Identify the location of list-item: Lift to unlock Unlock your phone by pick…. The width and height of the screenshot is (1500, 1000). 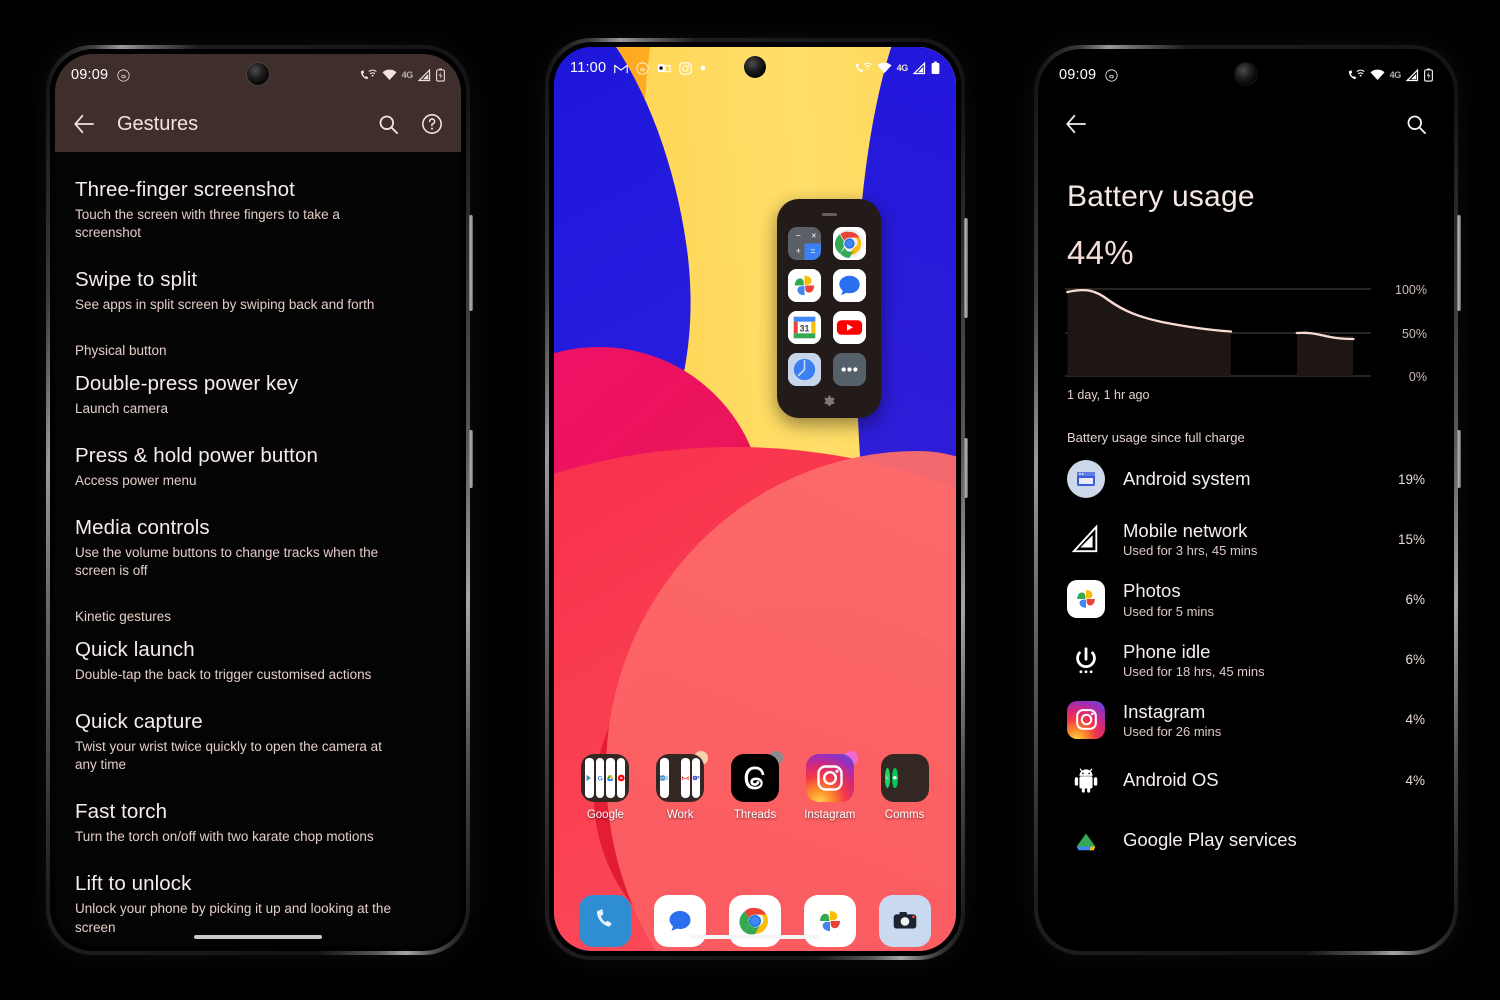
(258, 903).